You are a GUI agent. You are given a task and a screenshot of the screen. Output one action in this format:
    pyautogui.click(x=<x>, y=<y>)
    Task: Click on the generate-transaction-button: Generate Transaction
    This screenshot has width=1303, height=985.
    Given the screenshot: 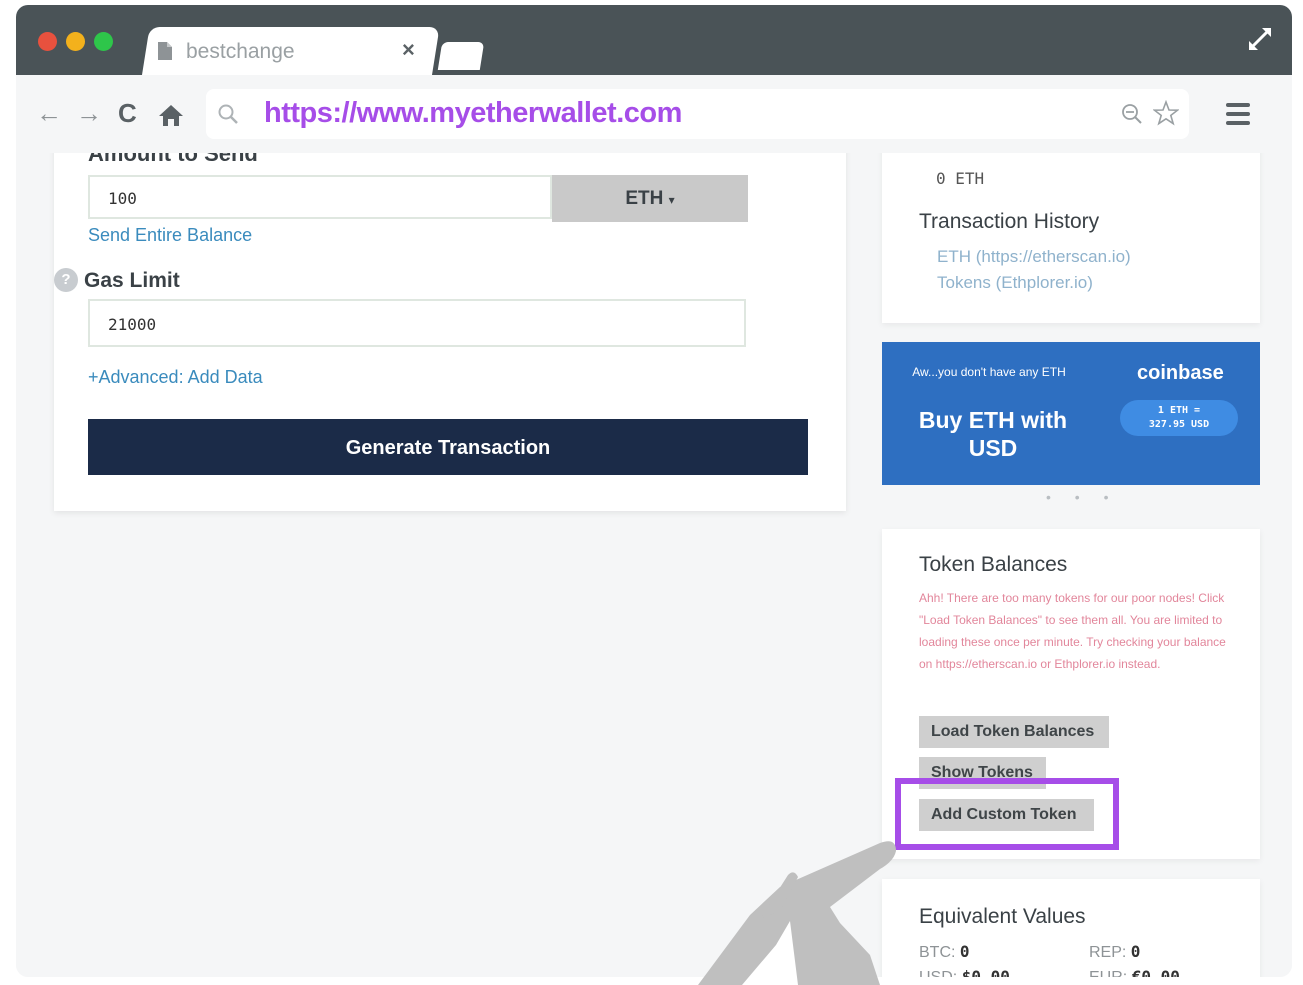 What is the action you would take?
    pyautogui.click(x=448, y=447)
    